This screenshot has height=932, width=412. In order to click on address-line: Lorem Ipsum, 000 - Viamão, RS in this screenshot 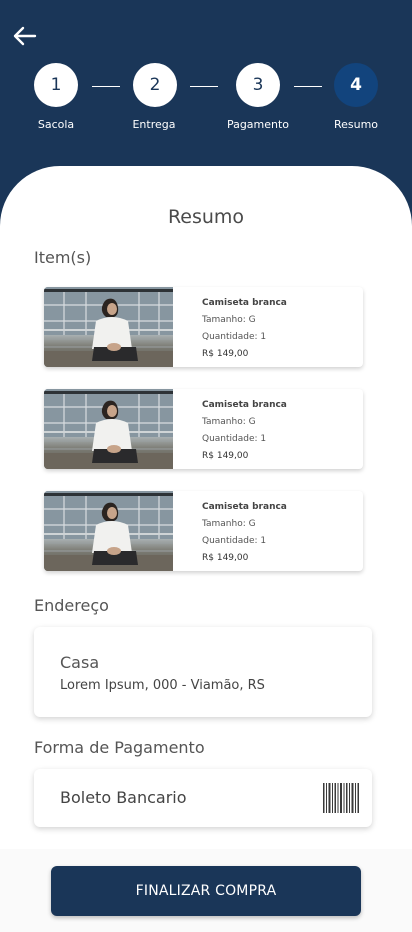, I will do `click(162, 685)`.